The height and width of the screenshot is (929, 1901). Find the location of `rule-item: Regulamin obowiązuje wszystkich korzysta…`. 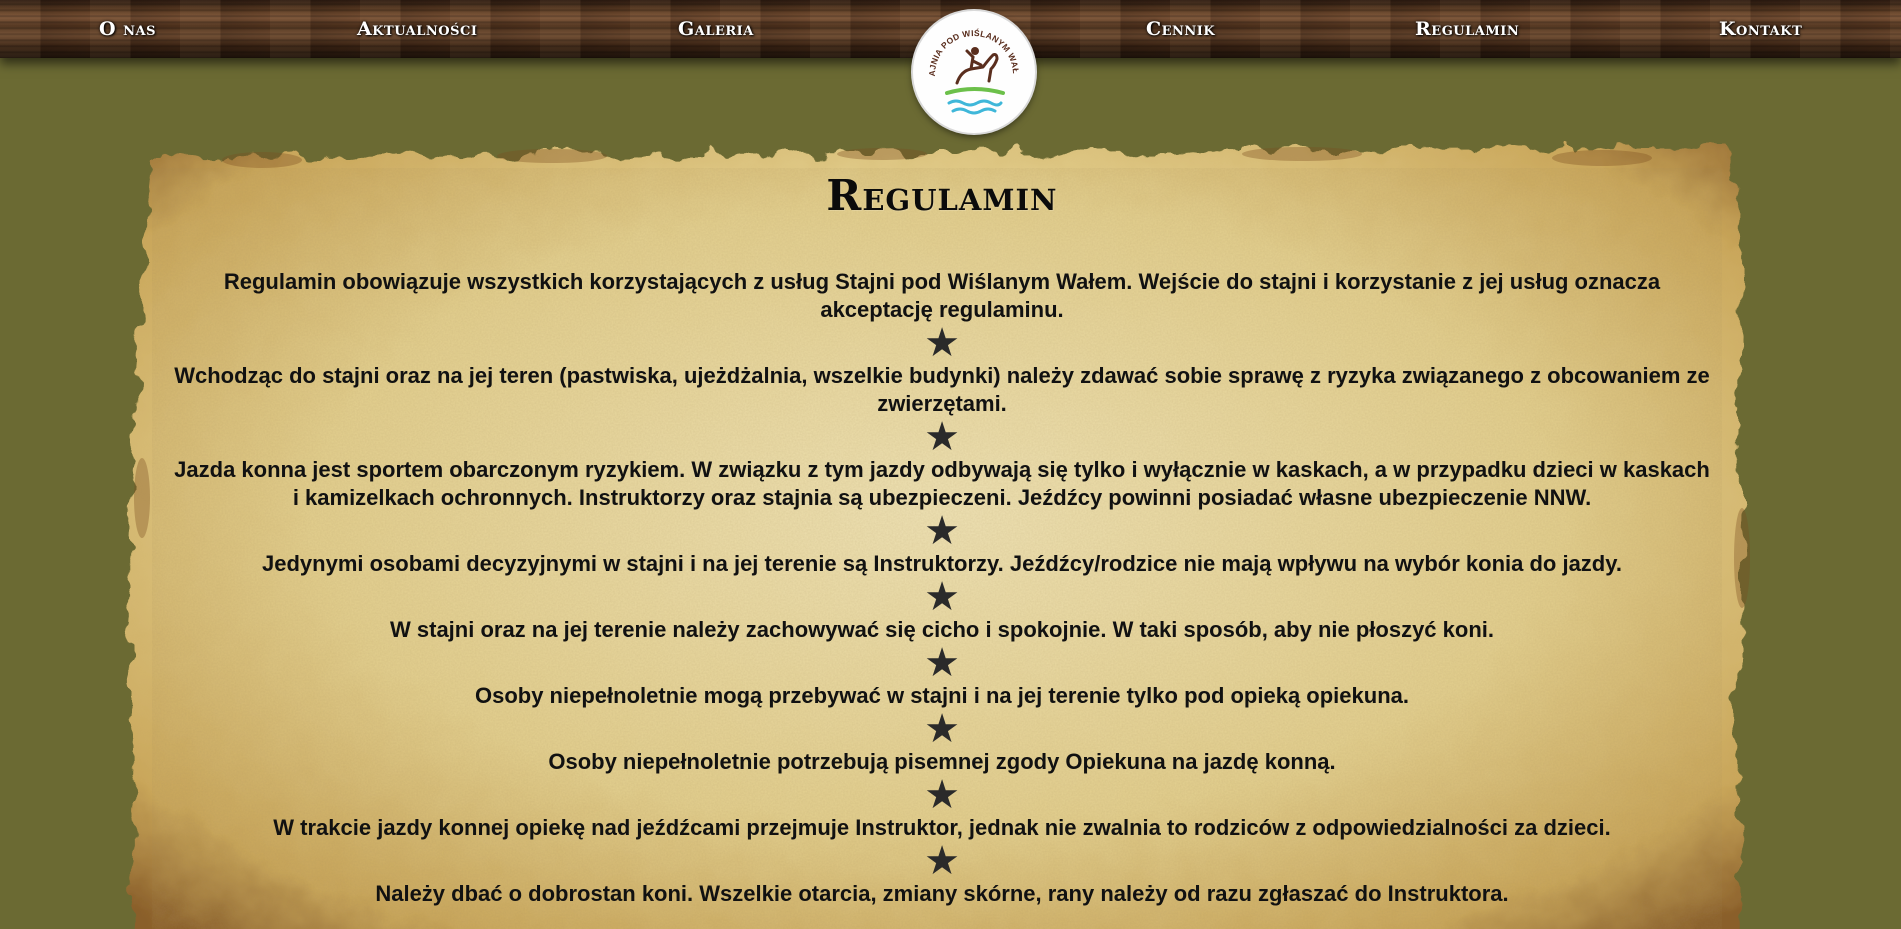

rule-item: Regulamin obowiązuje wszystkich korzysta… is located at coordinates (942, 295).